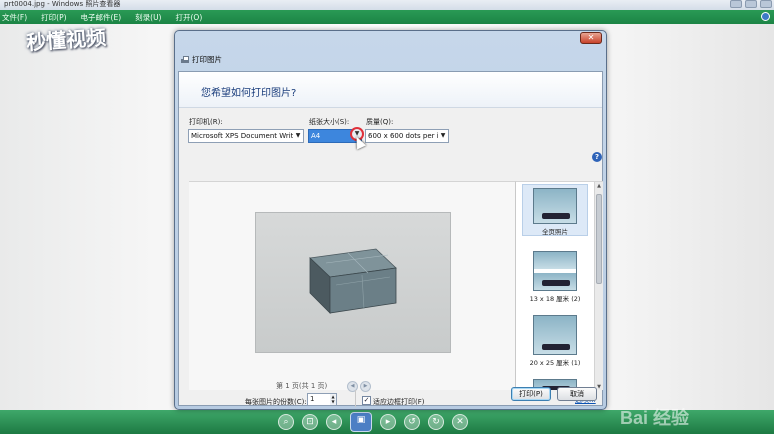 Image resolution: width=774 pixels, height=434 pixels. What do you see at coordinates (334, 422) in the screenshot?
I see `previous-icon: ◂` at bounding box center [334, 422].